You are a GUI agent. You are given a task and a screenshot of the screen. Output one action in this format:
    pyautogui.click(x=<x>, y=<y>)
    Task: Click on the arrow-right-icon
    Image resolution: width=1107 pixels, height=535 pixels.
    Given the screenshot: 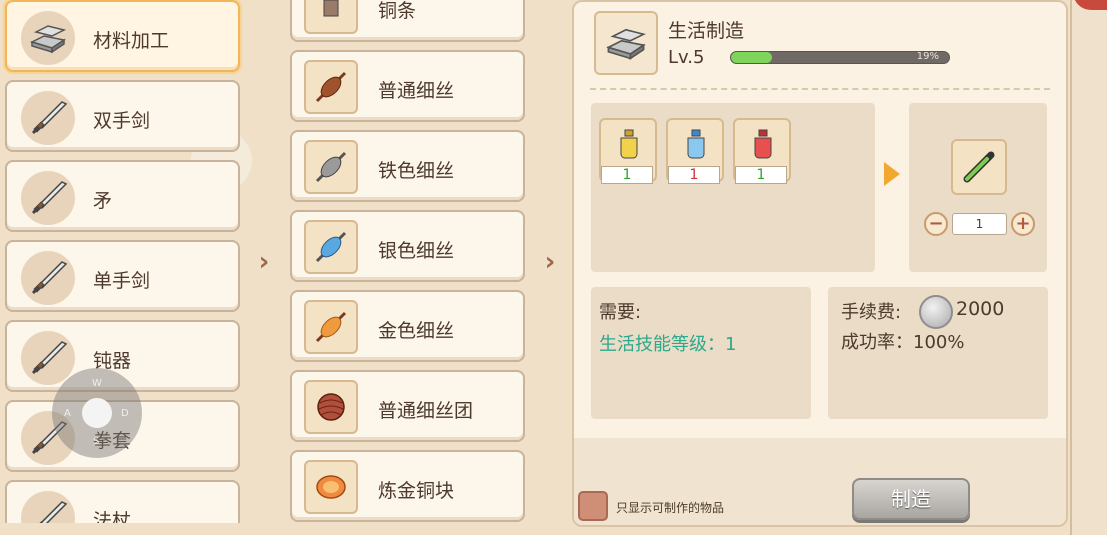 What is the action you would take?
    pyautogui.click(x=892, y=174)
    